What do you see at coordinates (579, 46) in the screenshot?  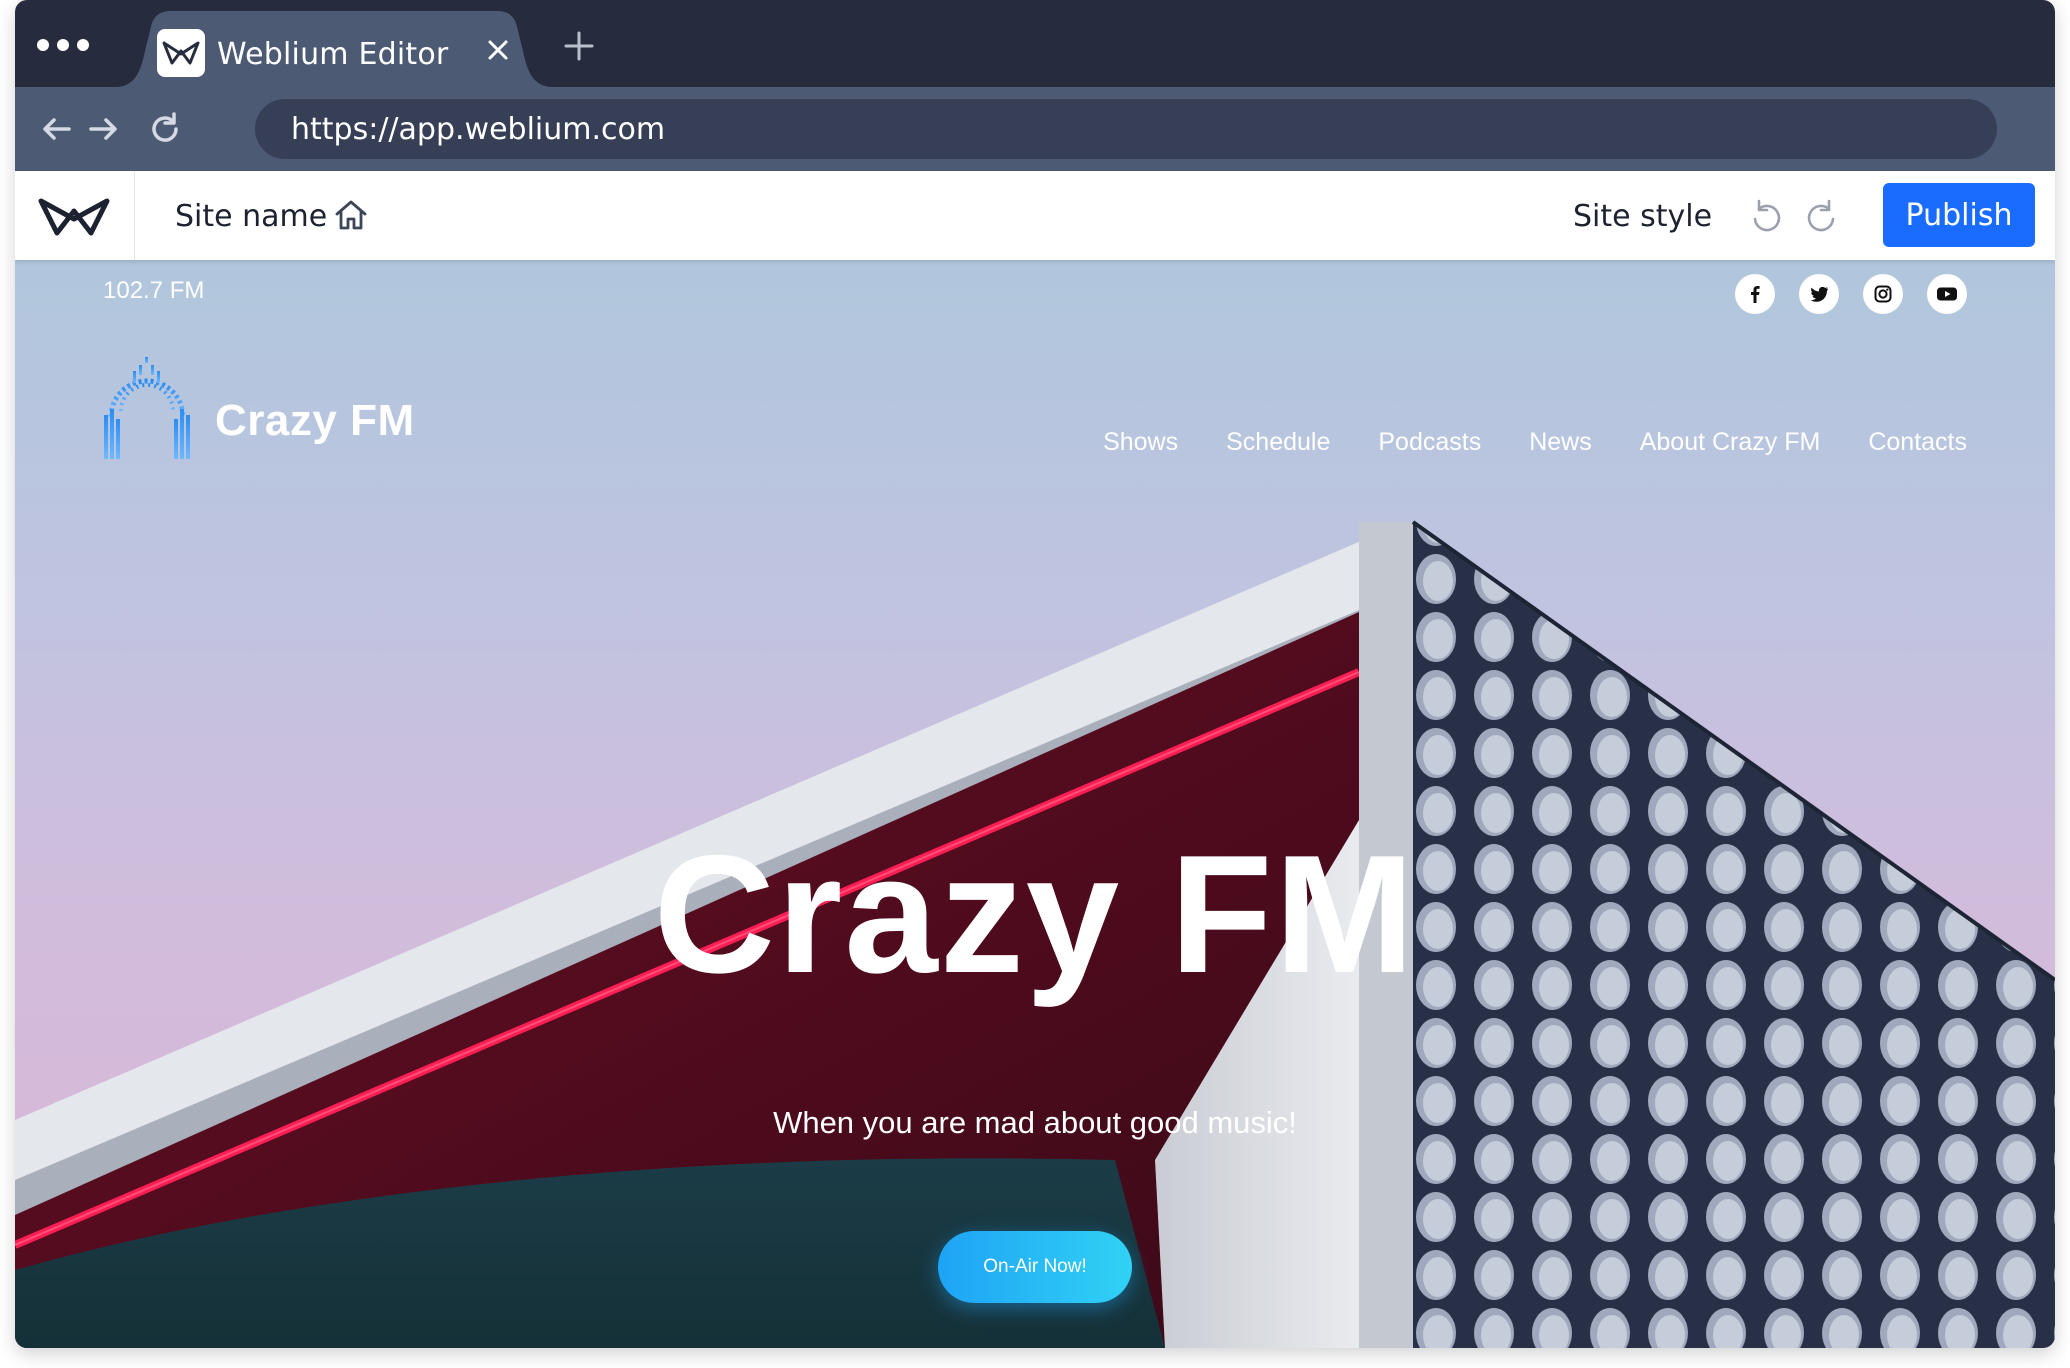 I see `new-tab-icon` at bounding box center [579, 46].